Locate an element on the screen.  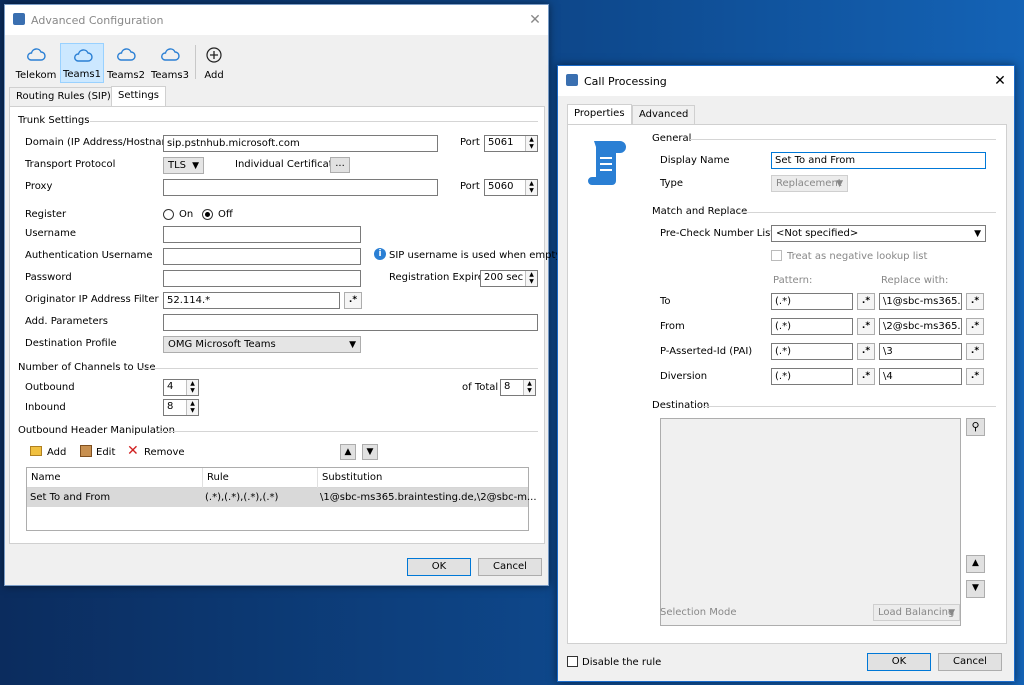
diversion-replace-input: \4 is located at coordinates (920, 376).